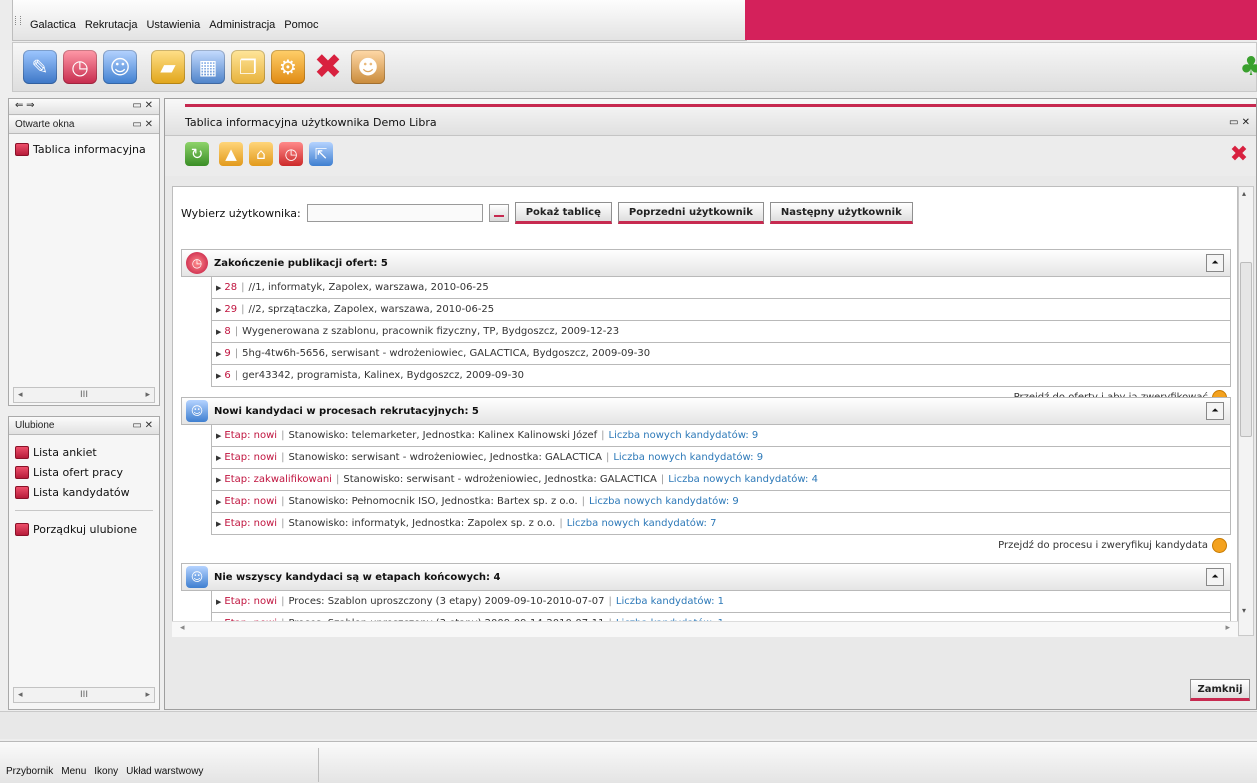 The width and height of the screenshot is (1257, 783). I want to click on offer-id-link: 9, so click(227, 353).